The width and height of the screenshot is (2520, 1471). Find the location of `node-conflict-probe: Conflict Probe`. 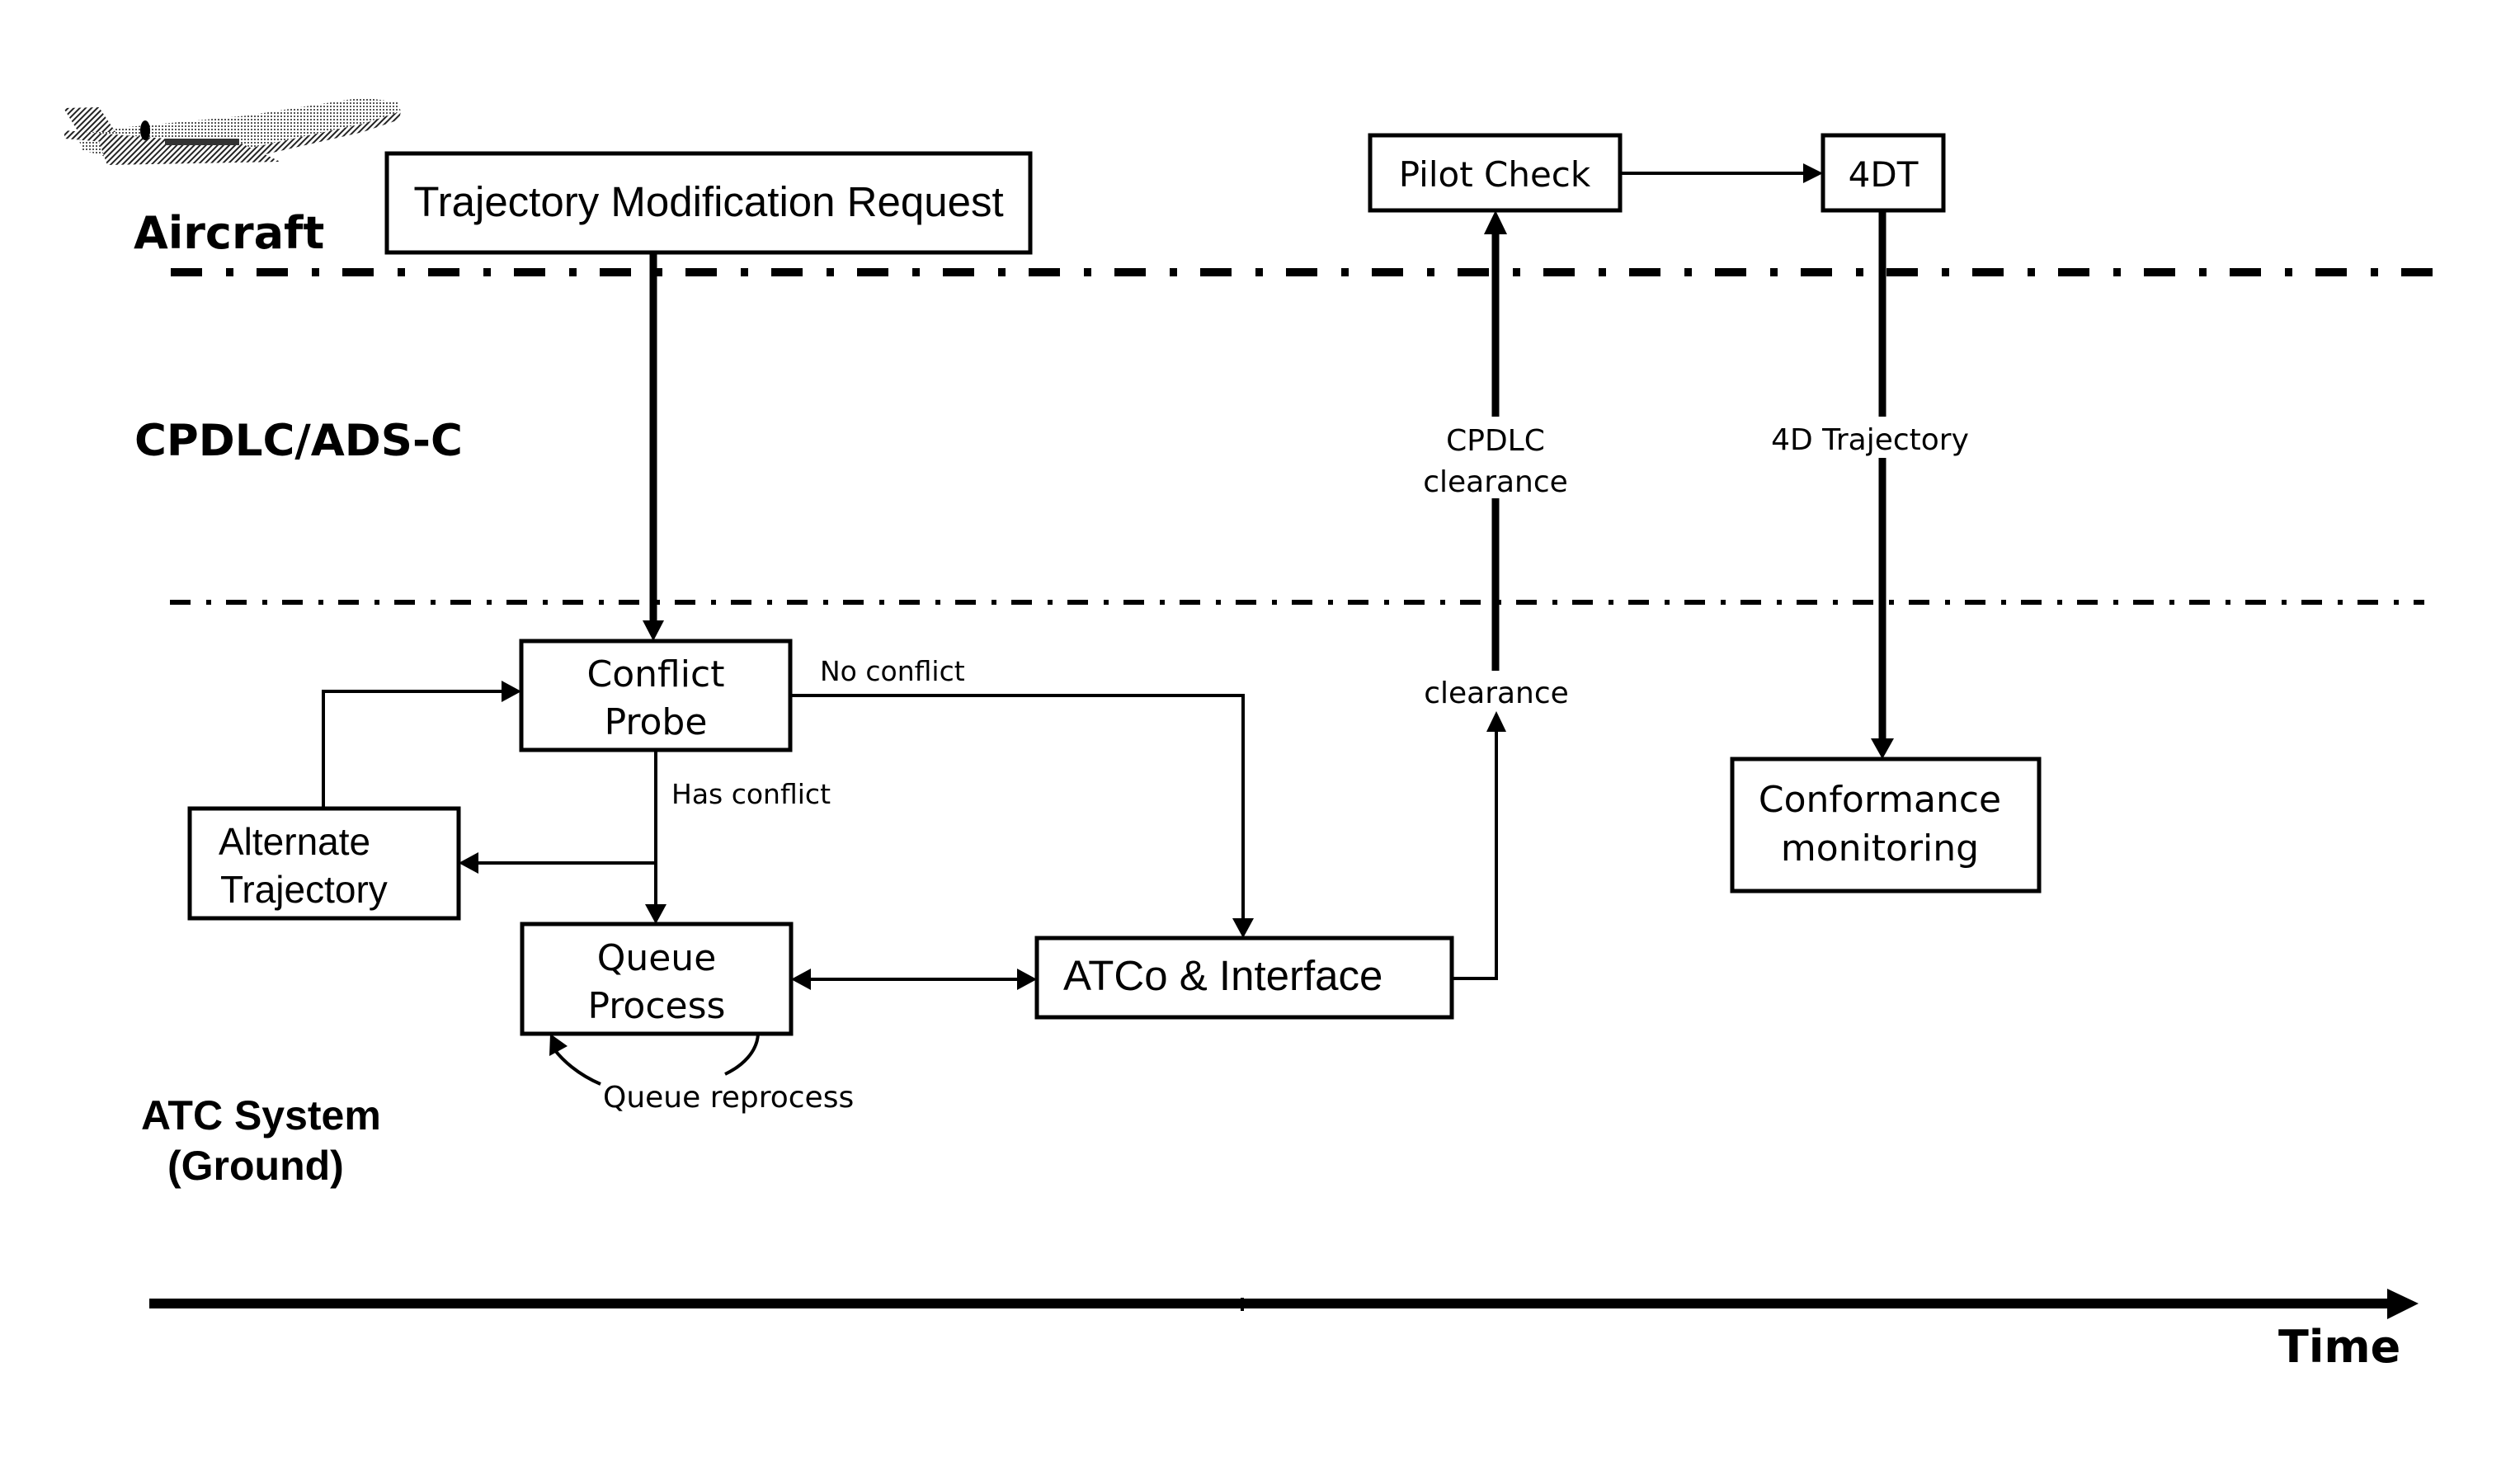

node-conflict-probe: Conflict Probe is located at coordinates (656, 695).